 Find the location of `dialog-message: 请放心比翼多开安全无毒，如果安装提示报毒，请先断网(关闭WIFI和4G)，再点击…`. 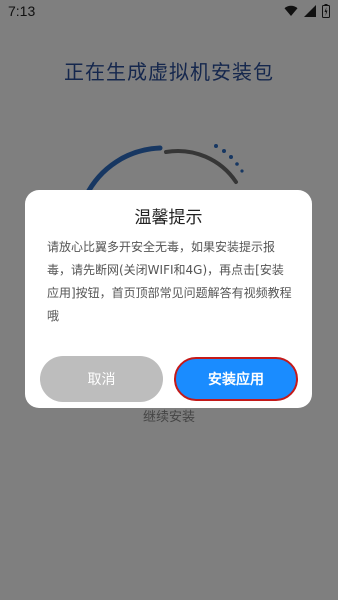

dialog-message: 请放心比翼多开安全无毒，如果安装提示报毒，请先断网(关闭WIFI和4G)，再点击… is located at coordinates (169, 281).